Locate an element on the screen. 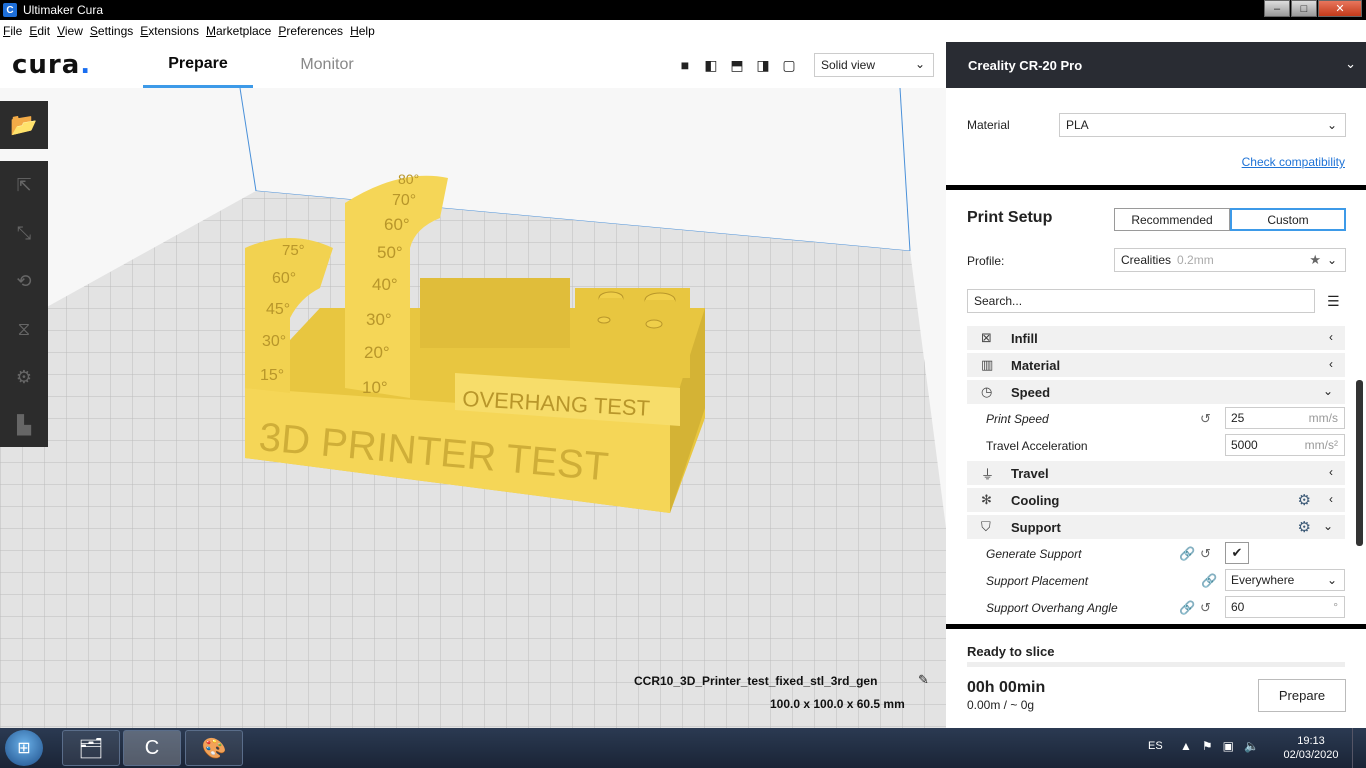  menu-preferences: Preferences is located at coordinates (310, 31).